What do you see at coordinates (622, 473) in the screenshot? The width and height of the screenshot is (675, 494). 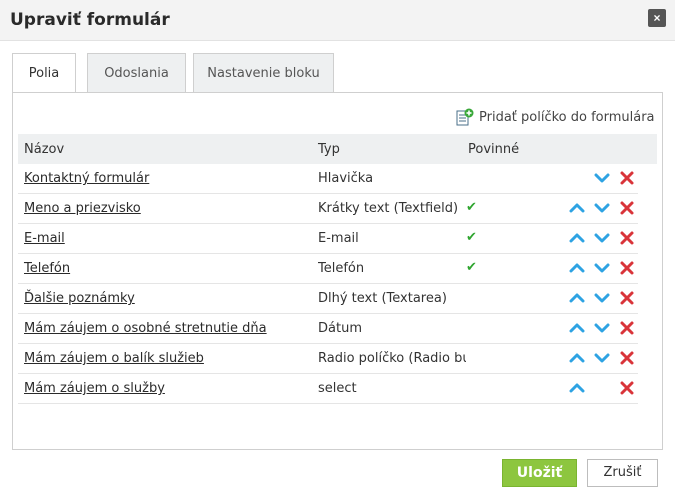 I see `cancel-button: Zrušiť` at bounding box center [622, 473].